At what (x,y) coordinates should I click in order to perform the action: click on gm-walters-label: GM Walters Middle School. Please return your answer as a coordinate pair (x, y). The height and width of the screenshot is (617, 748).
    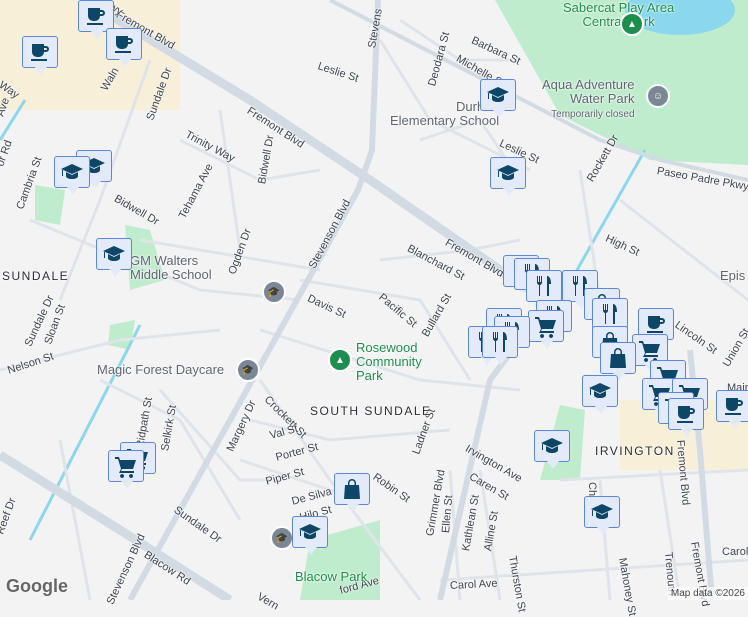
    Looking at the image, I should click on (171, 268).